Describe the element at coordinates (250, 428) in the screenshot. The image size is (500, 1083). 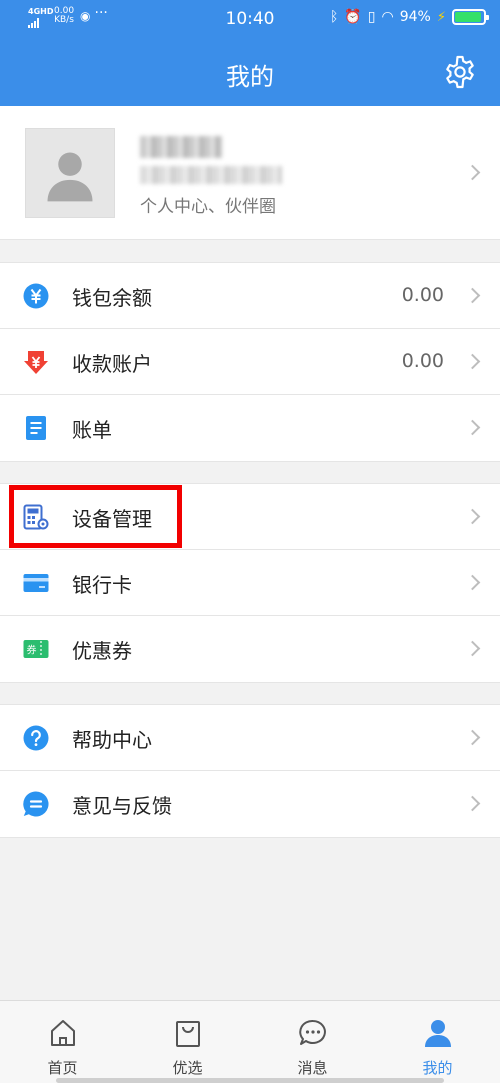
I see `menu-item-bills: 账单` at that location.